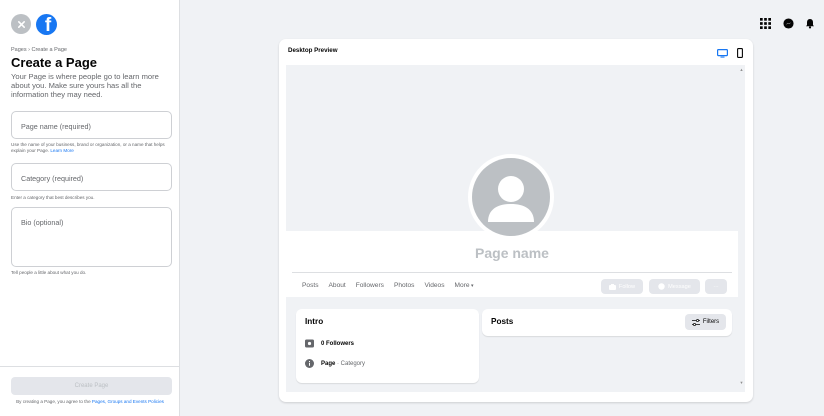  I want to click on tab-more: More, so click(464, 285).